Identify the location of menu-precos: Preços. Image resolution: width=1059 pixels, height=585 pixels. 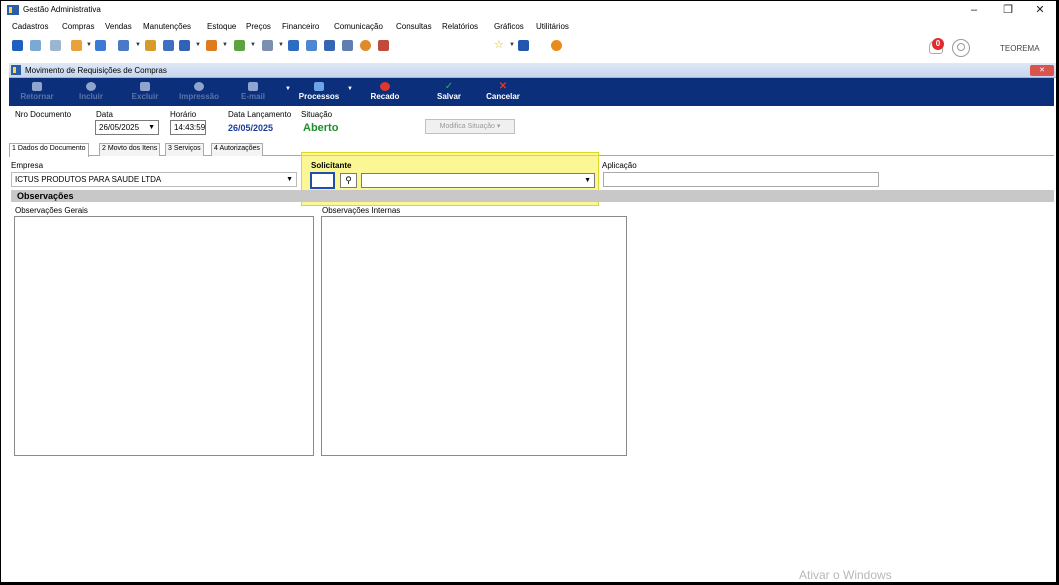
(258, 26).